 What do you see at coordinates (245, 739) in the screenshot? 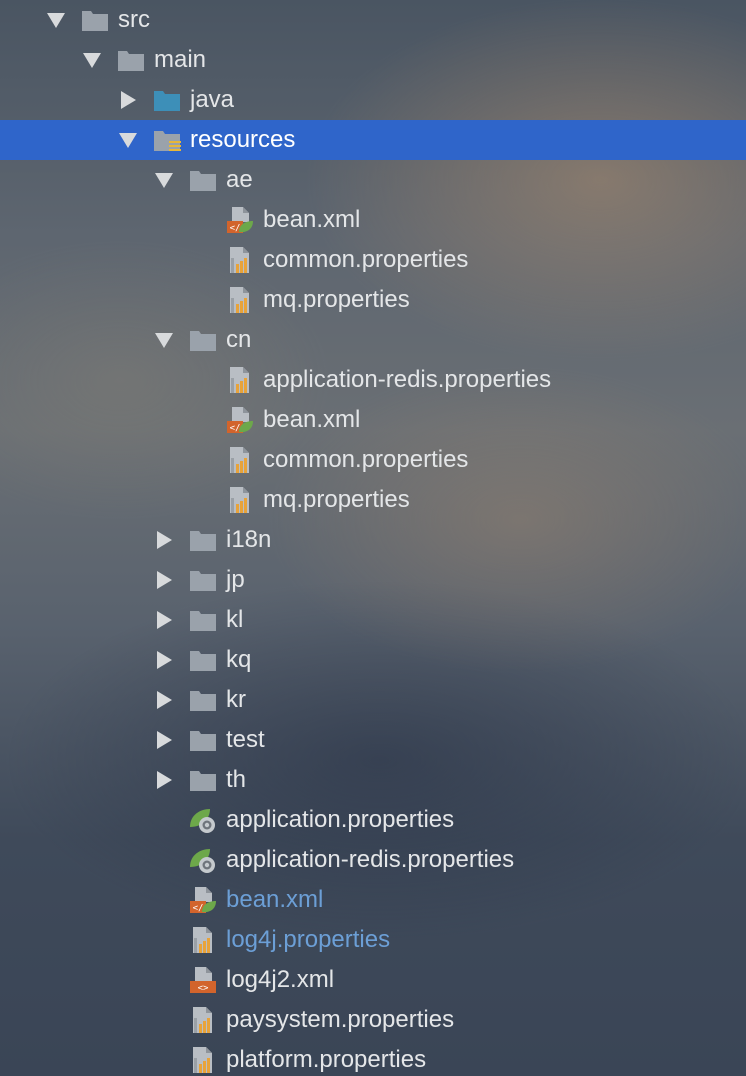
I see `tree-row-label: test` at bounding box center [245, 739].